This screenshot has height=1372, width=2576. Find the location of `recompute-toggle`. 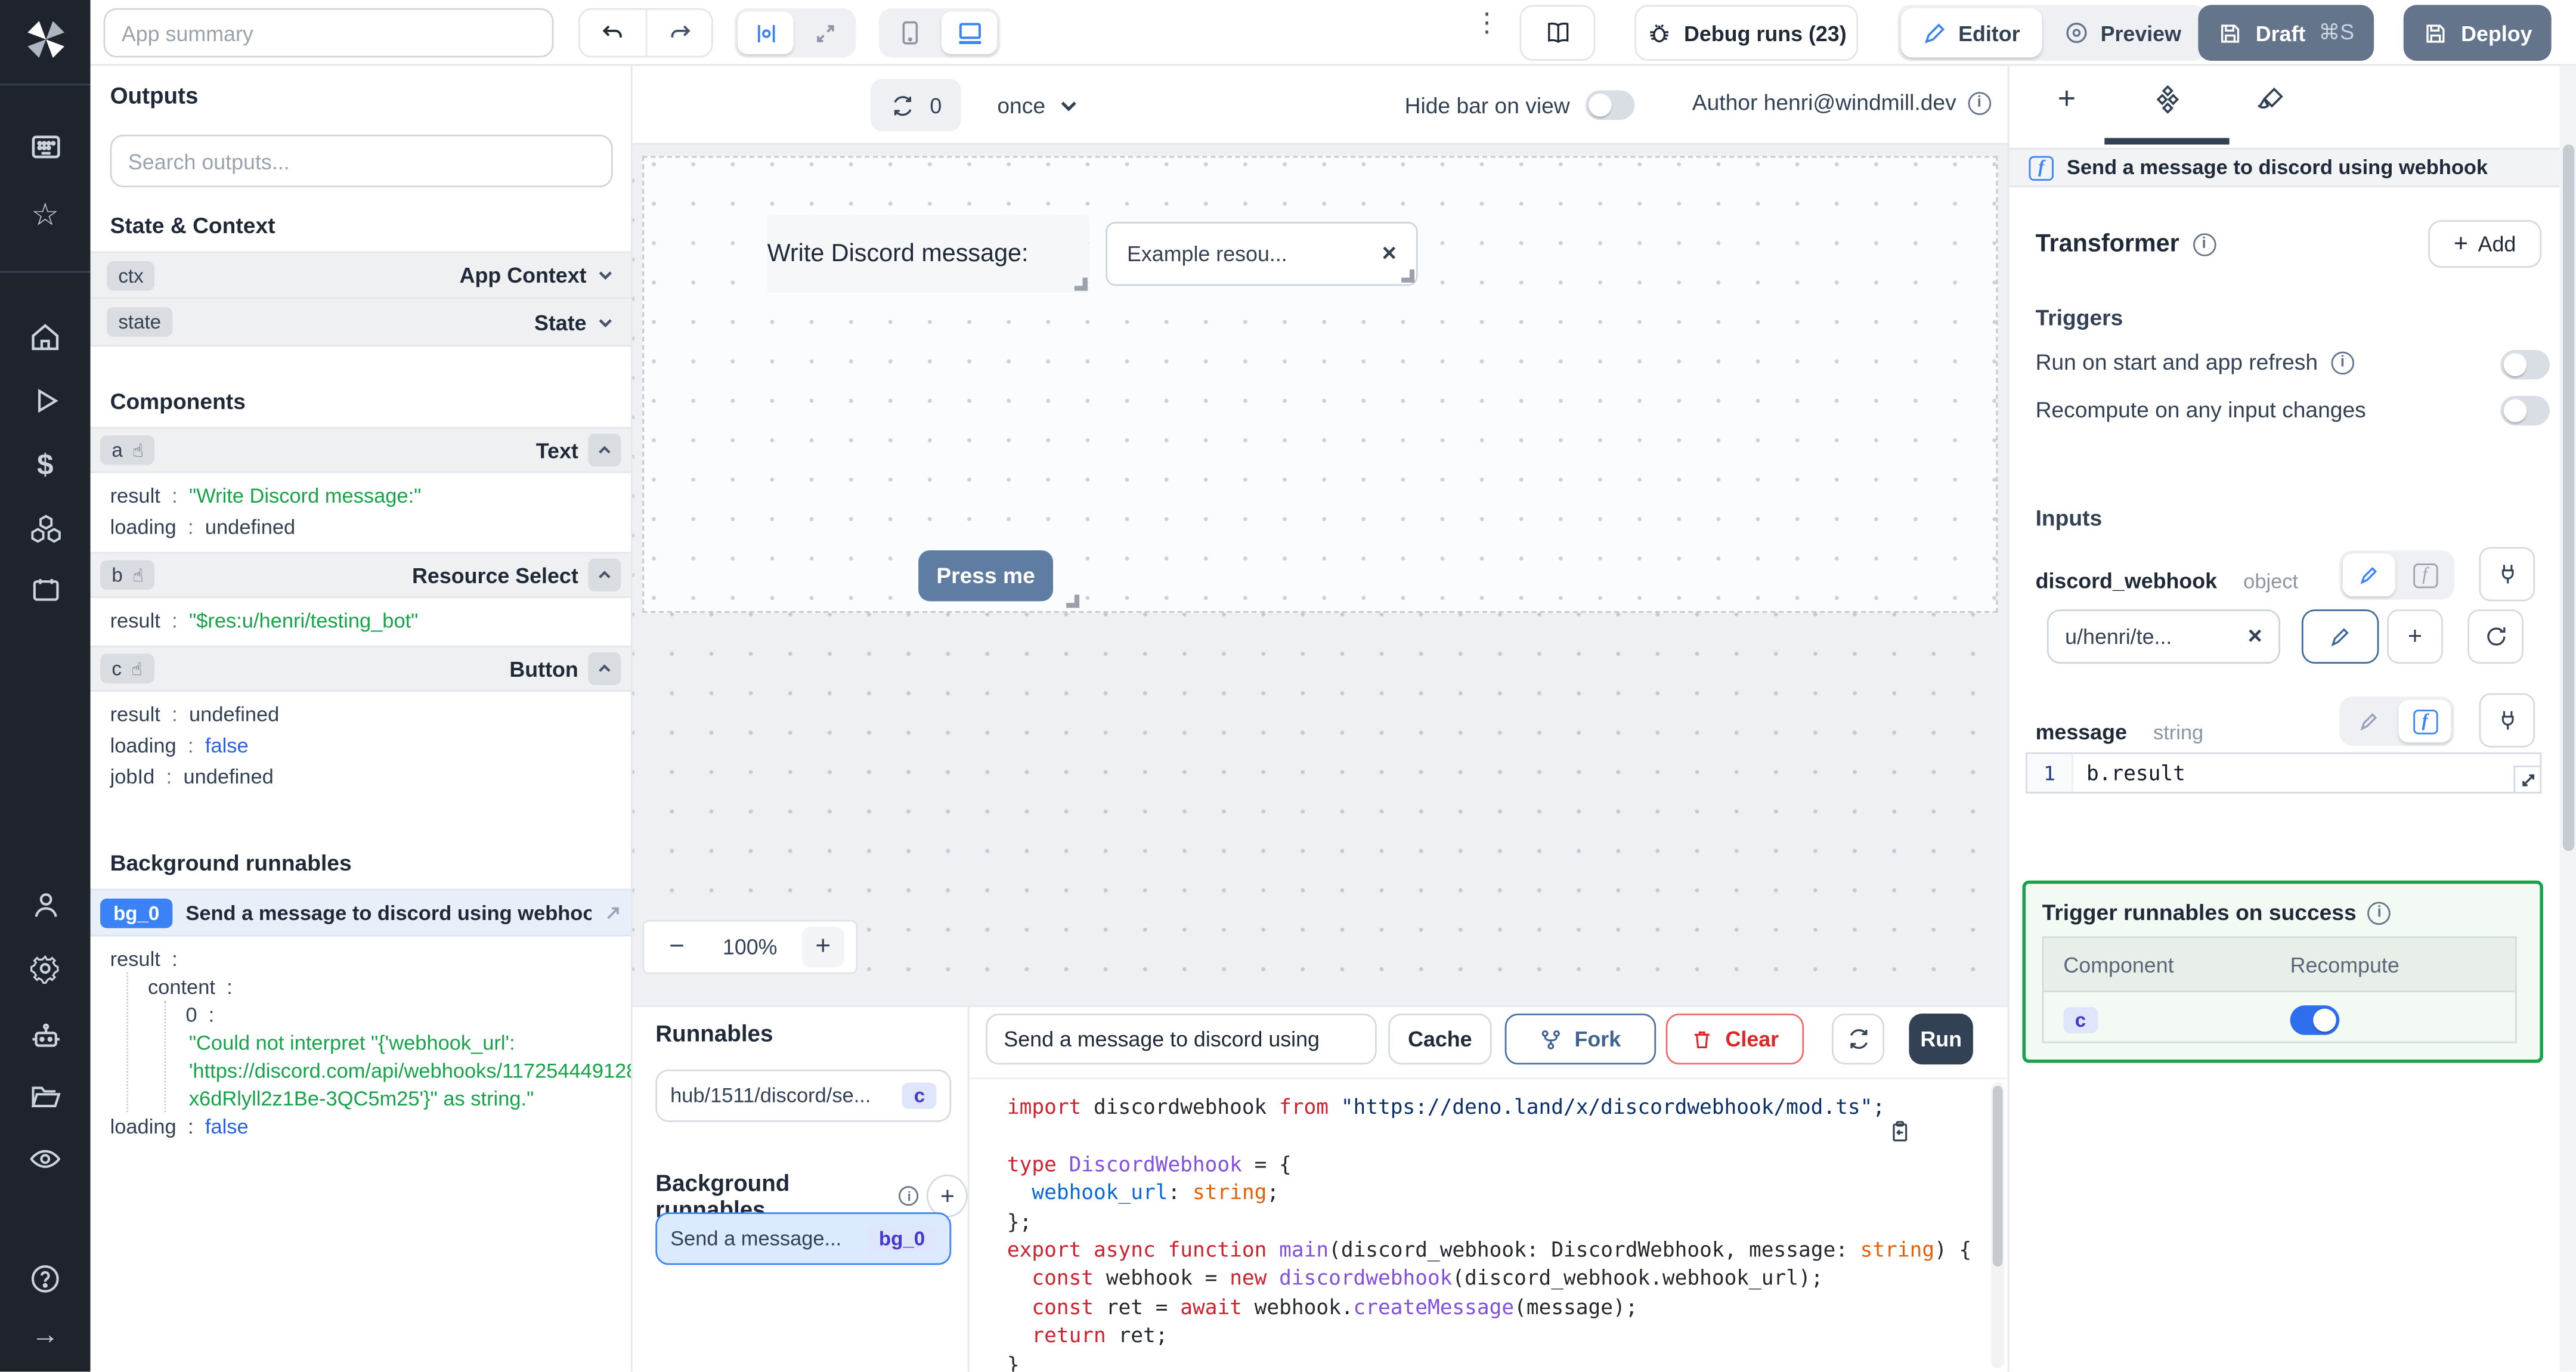

recompute-toggle is located at coordinates (2525, 410).